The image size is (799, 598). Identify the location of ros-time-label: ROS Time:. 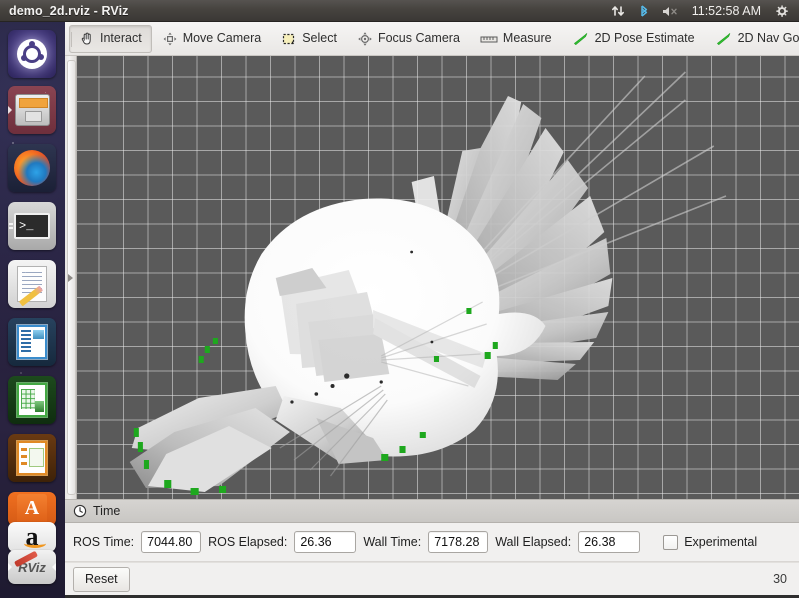
(104, 542).